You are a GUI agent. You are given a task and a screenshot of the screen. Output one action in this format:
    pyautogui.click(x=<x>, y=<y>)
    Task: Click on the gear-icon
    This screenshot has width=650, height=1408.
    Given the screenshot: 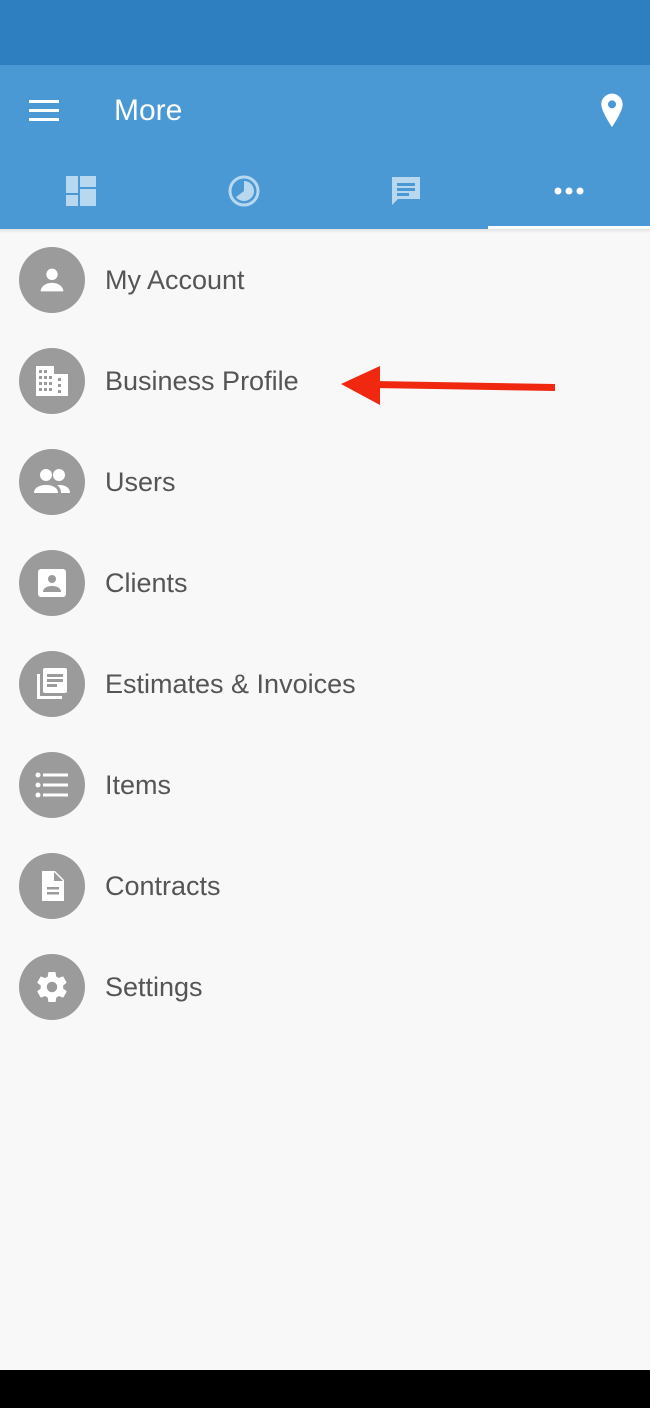 What is the action you would take?
    pyautogui.click(x=52, y=987)
    